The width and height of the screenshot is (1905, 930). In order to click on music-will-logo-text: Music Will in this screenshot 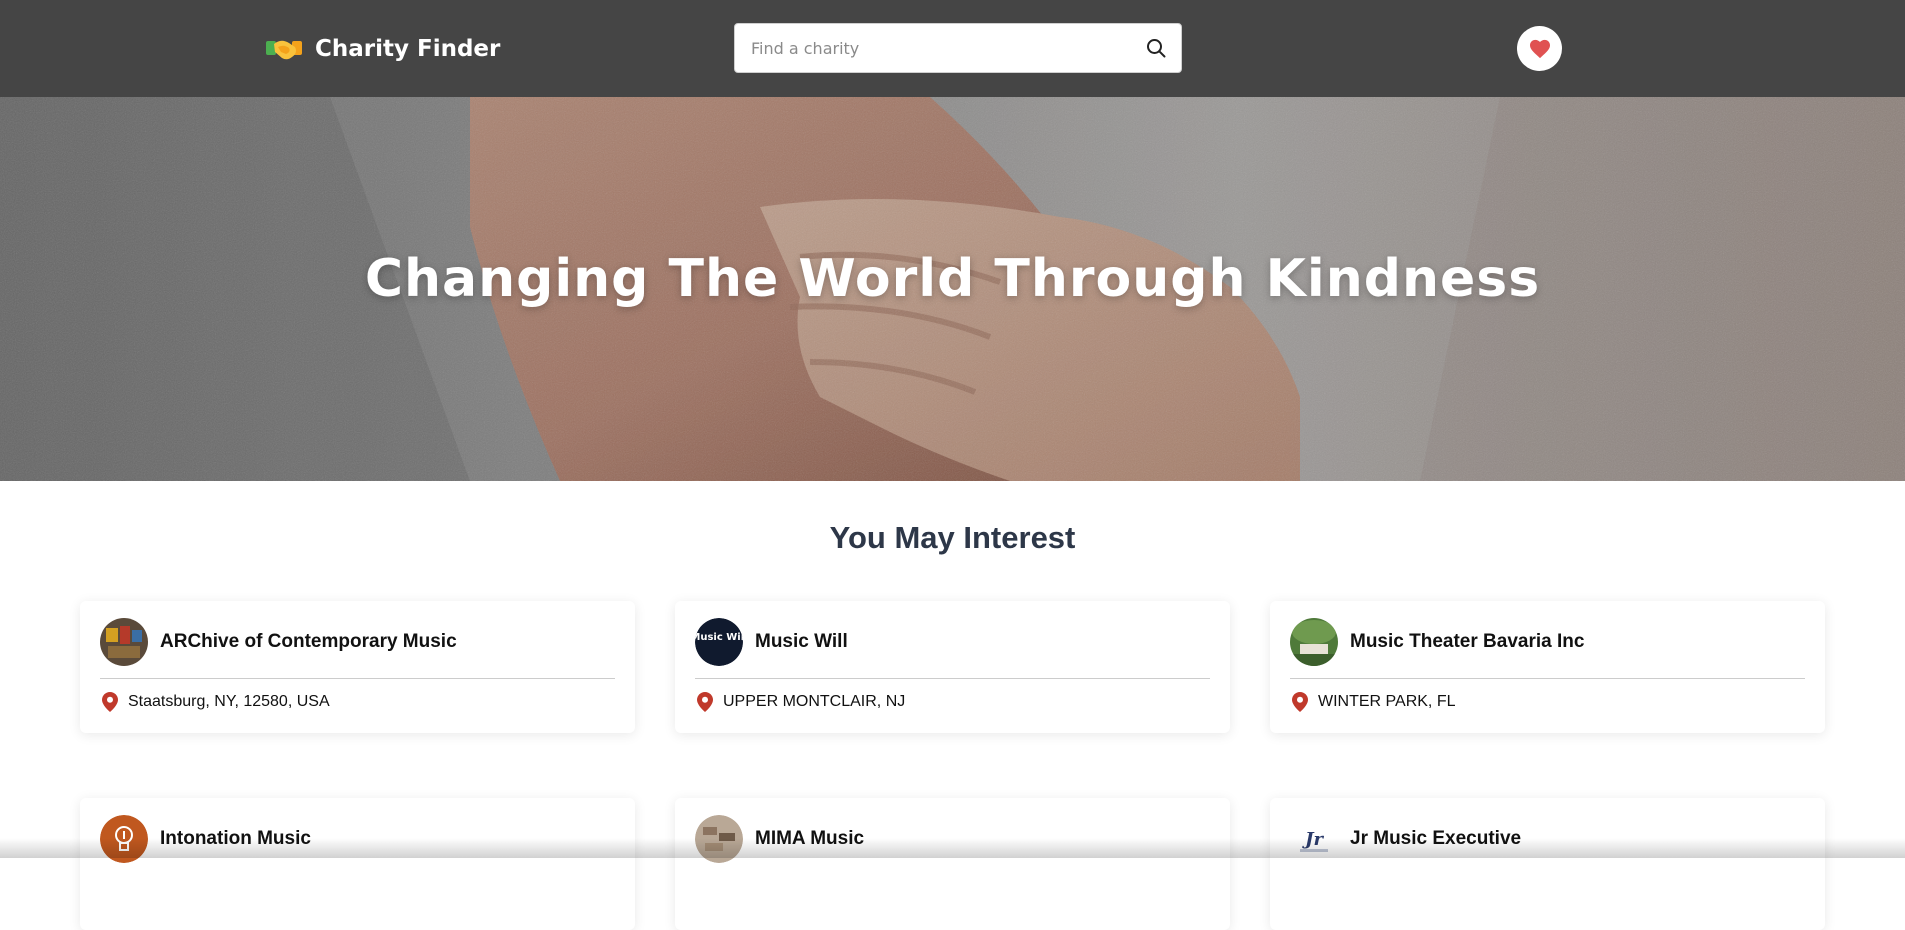, I will do `click(719, 637)`.